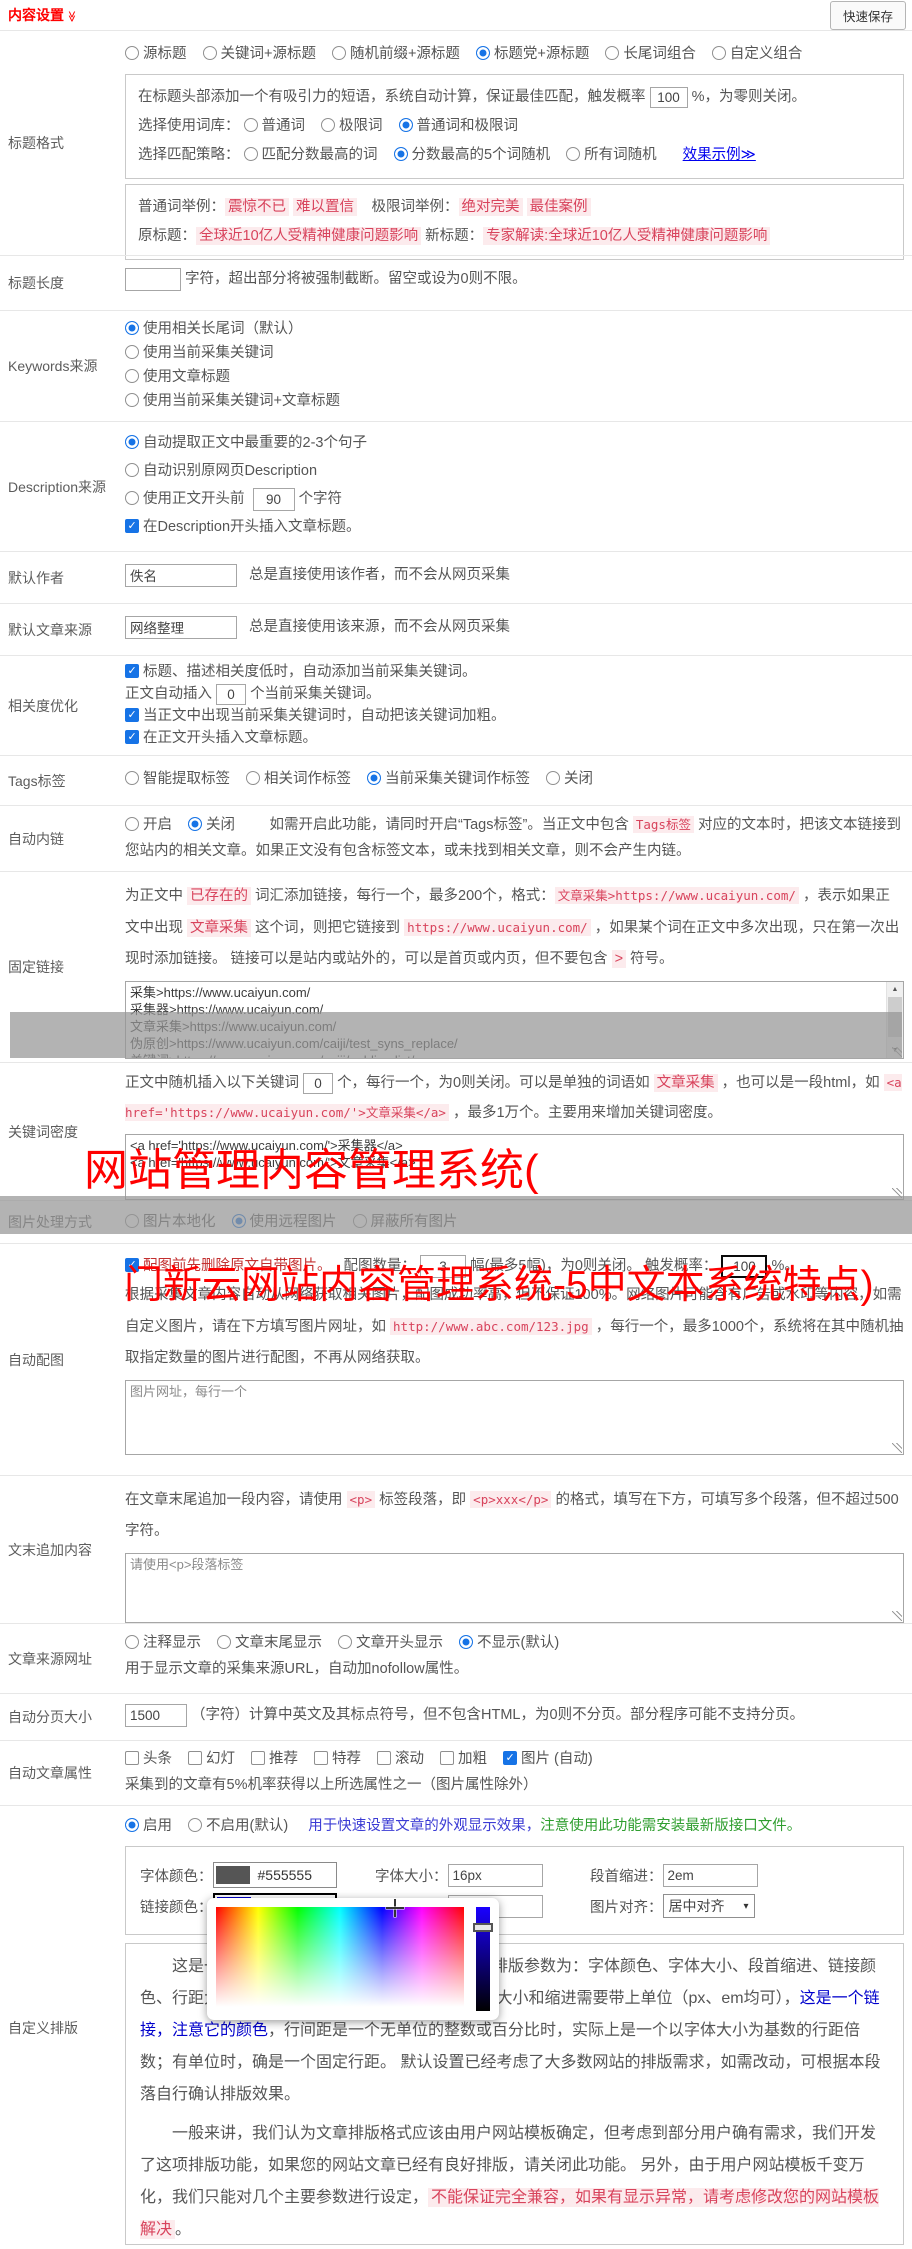  Describe the element at coordinates (163, 1643) in the screenshot. I see `radio-option: 注释显示` at that location.